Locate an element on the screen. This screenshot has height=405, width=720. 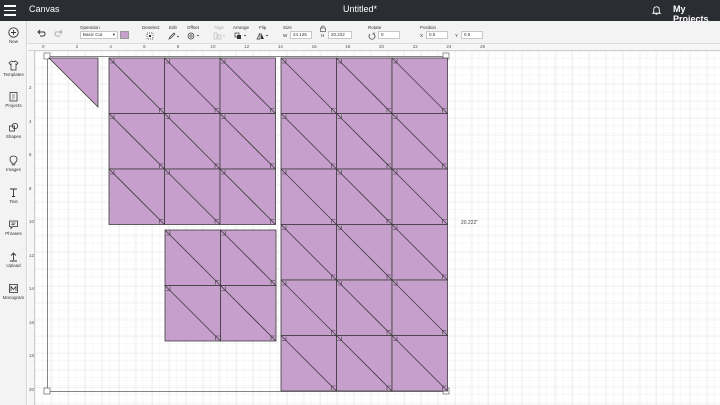
height-dimension-label: 20.222" is located at coordinates (470, 223).